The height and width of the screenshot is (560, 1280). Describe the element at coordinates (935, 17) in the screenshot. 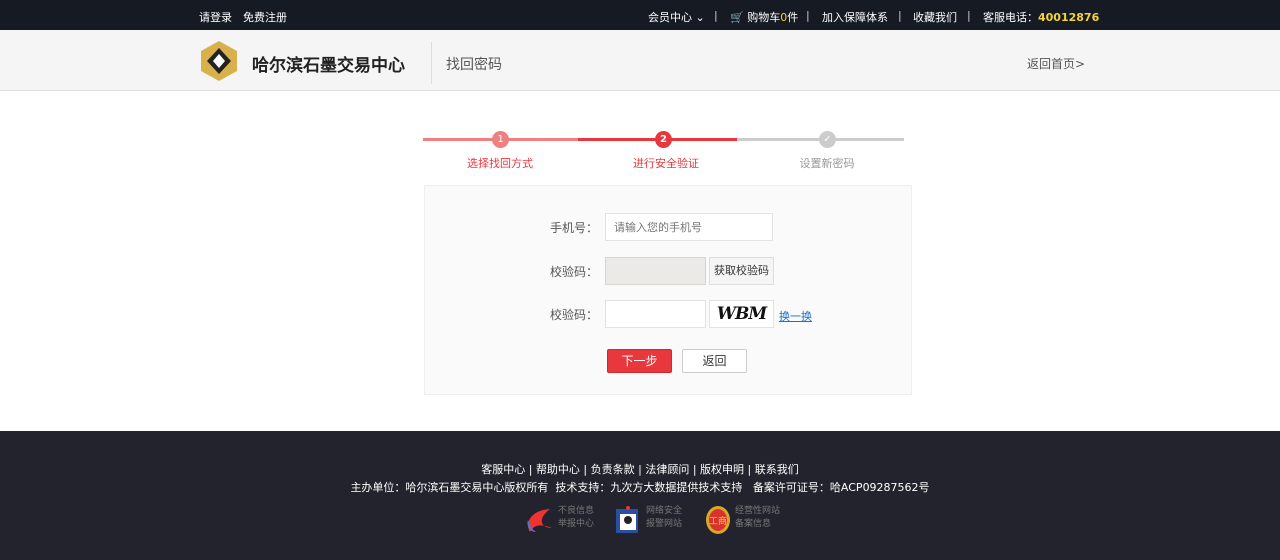

I see `favorite-link: 收藏我们` at that location.